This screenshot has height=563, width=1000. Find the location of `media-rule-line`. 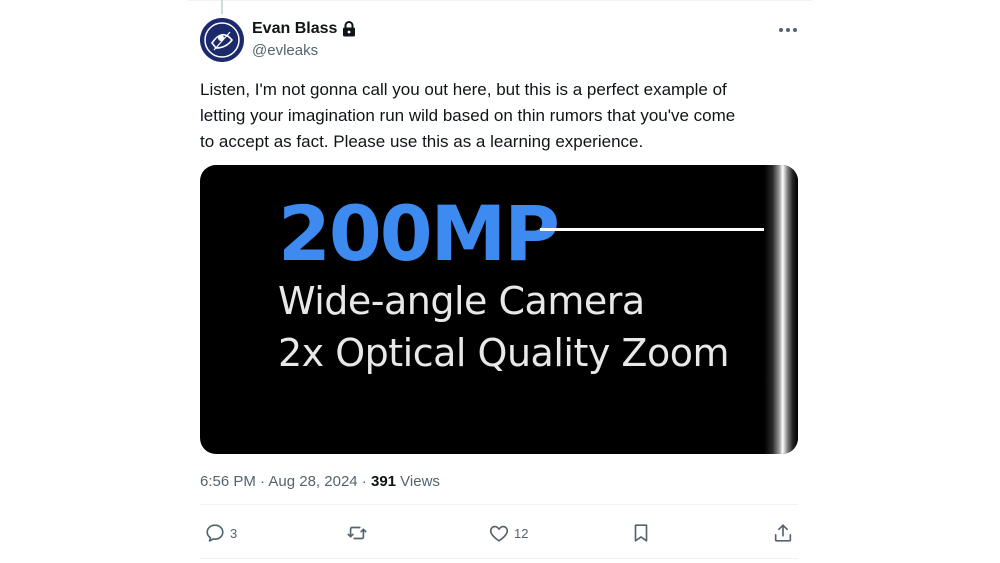

media-rule-line is located at coordinates (669, 229).